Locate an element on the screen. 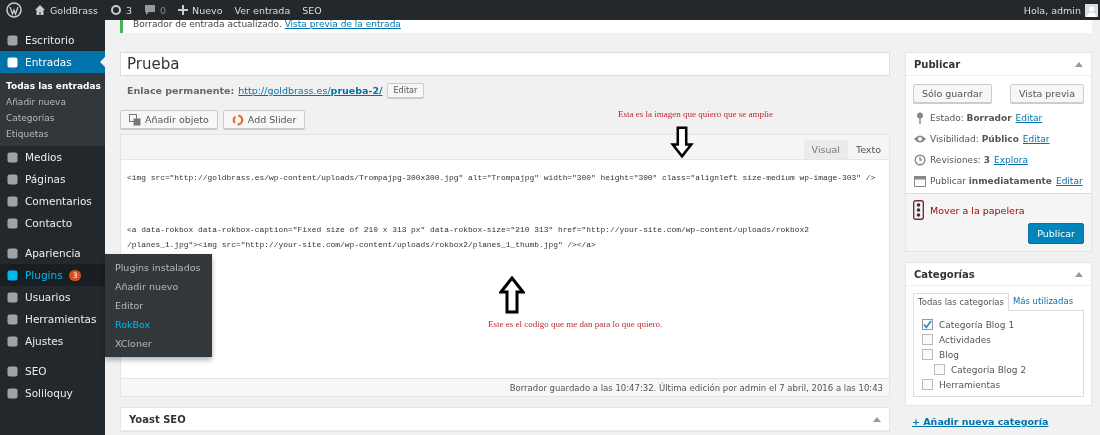 The height and width of the screenshot is (435, 1100). box-title: Categorías is located at coordinates (944, 274).